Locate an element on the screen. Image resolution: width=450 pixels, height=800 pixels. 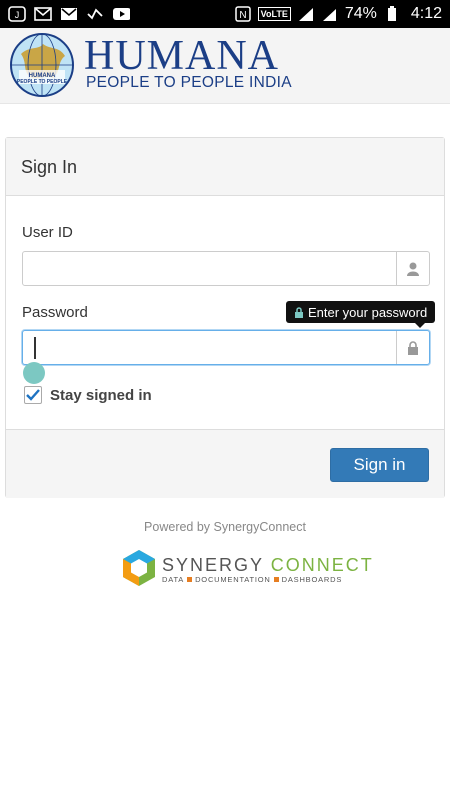
stay-signed-in-row: Stay signed in is located at coordinates (88, 395).